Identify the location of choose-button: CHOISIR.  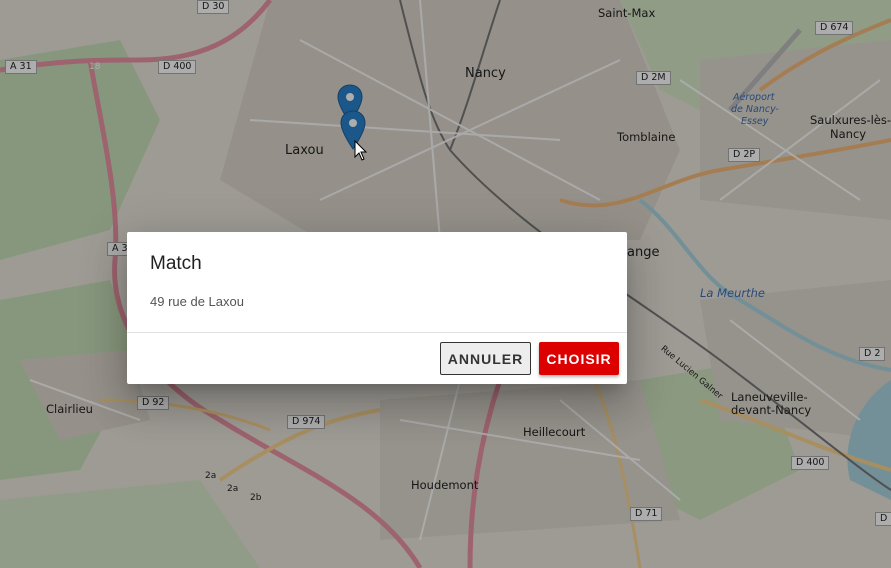
(579, 358).